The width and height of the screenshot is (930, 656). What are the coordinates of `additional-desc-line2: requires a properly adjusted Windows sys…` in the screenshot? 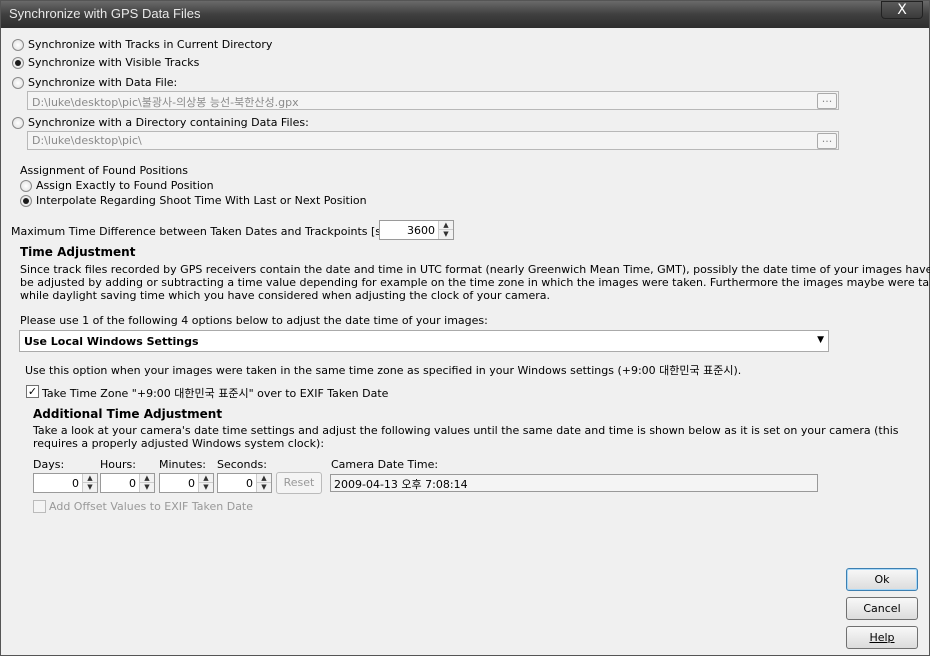 It's located at (179, 443).